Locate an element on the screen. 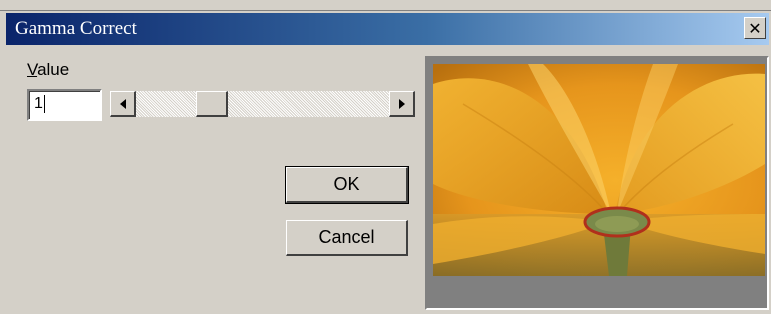 This screenshot has width=771, height=314. ok-button: OK is located at coordinates (347, 185).